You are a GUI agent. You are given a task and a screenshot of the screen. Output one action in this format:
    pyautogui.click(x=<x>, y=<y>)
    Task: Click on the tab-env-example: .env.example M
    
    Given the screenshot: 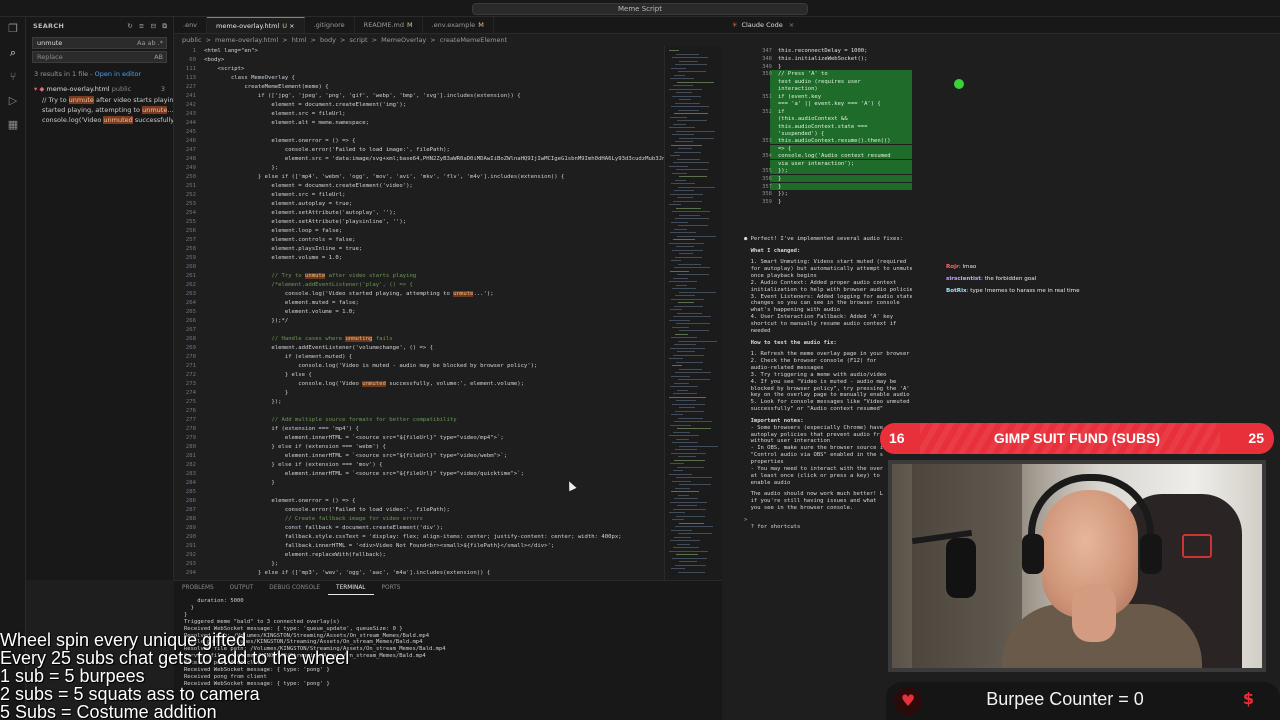 What is the action you would take?
    pyautogui.click(x=458, y=25)
    